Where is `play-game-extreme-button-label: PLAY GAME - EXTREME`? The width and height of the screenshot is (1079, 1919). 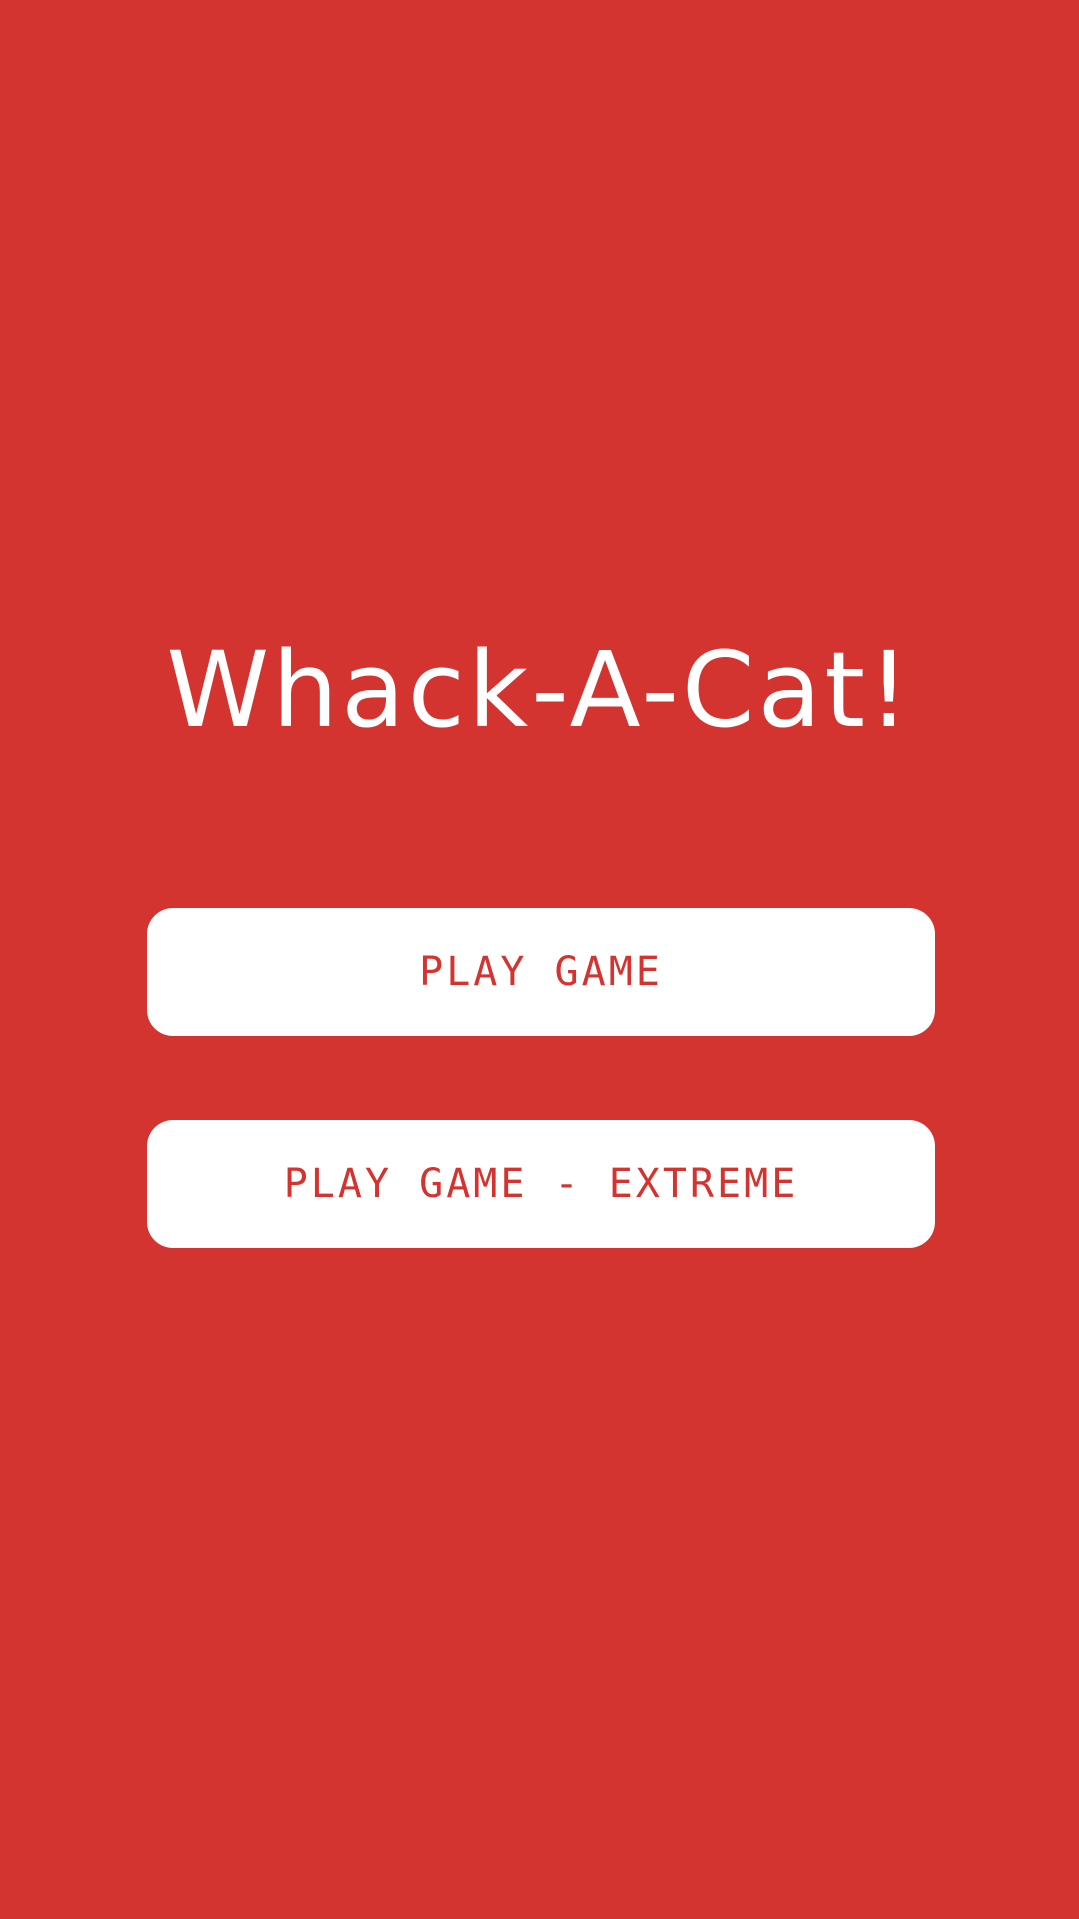
play-game-extreme-button-label: PLAY GAME - EXTREME is located at coordinates (541, 1184).